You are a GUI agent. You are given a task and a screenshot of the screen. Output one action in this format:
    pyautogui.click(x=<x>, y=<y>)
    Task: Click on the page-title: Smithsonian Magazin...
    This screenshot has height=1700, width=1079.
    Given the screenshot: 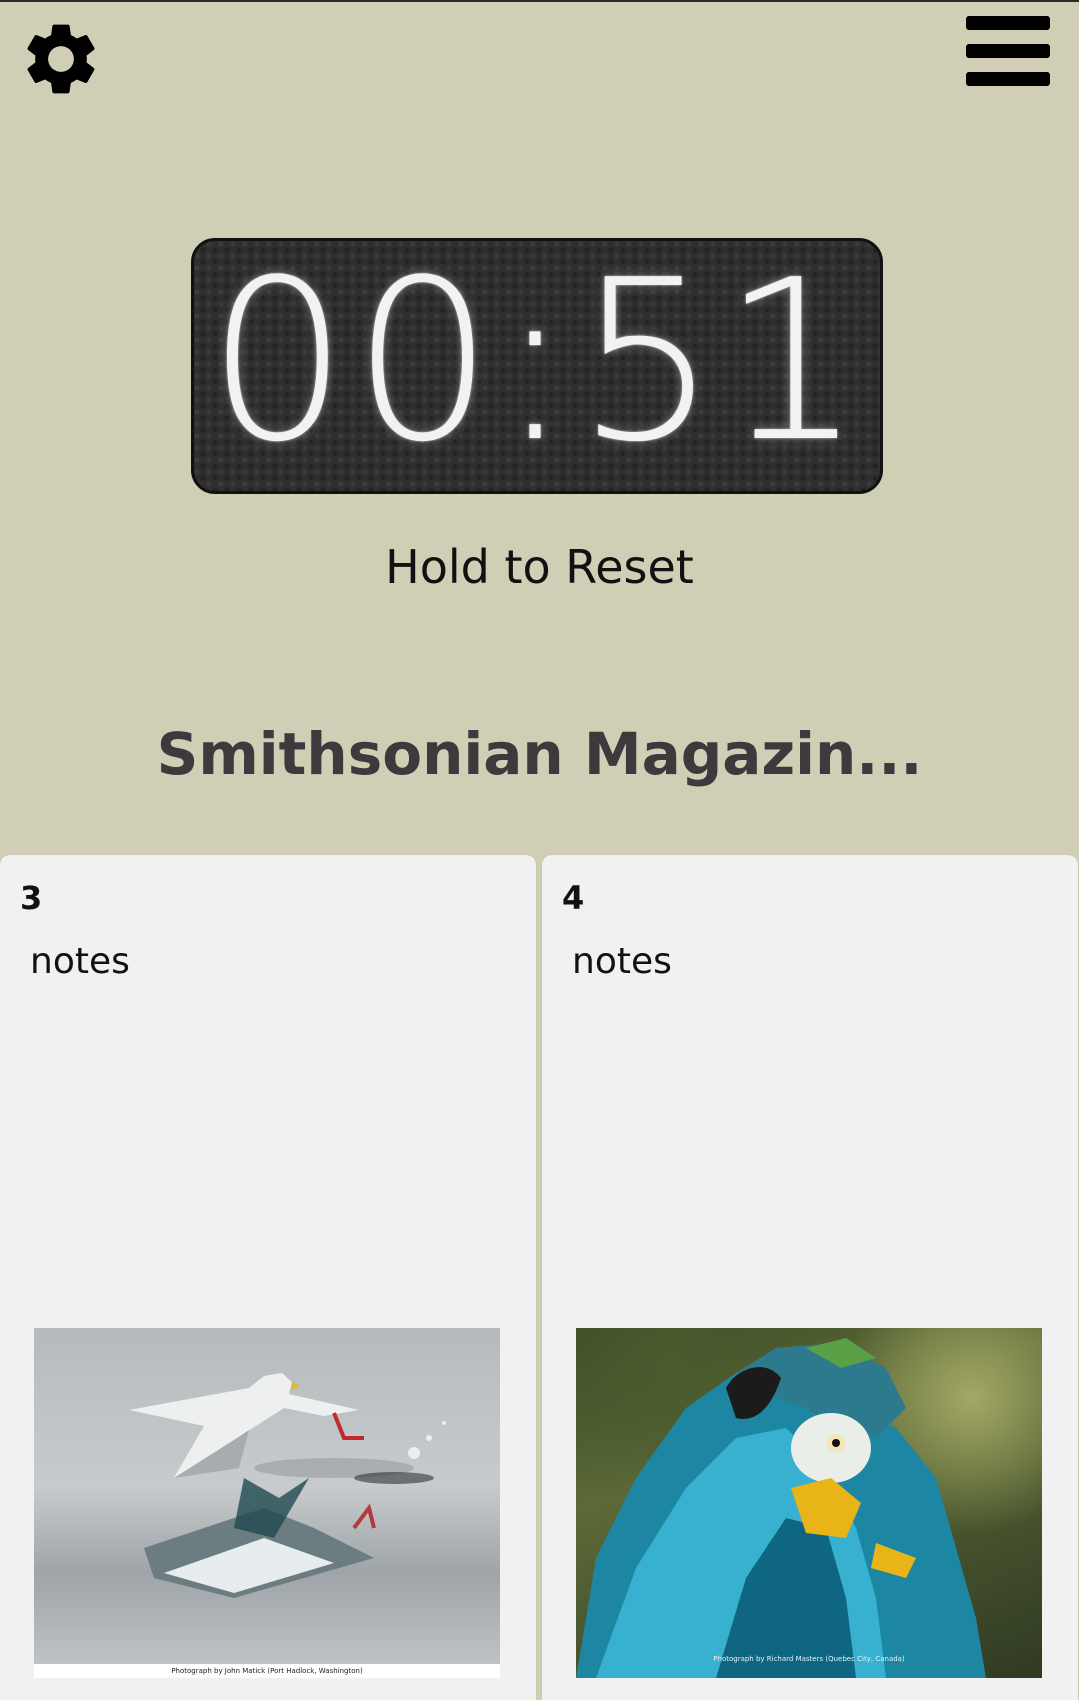 What is the action you would take?
    pyautogui.click(x=539, y=754)
    